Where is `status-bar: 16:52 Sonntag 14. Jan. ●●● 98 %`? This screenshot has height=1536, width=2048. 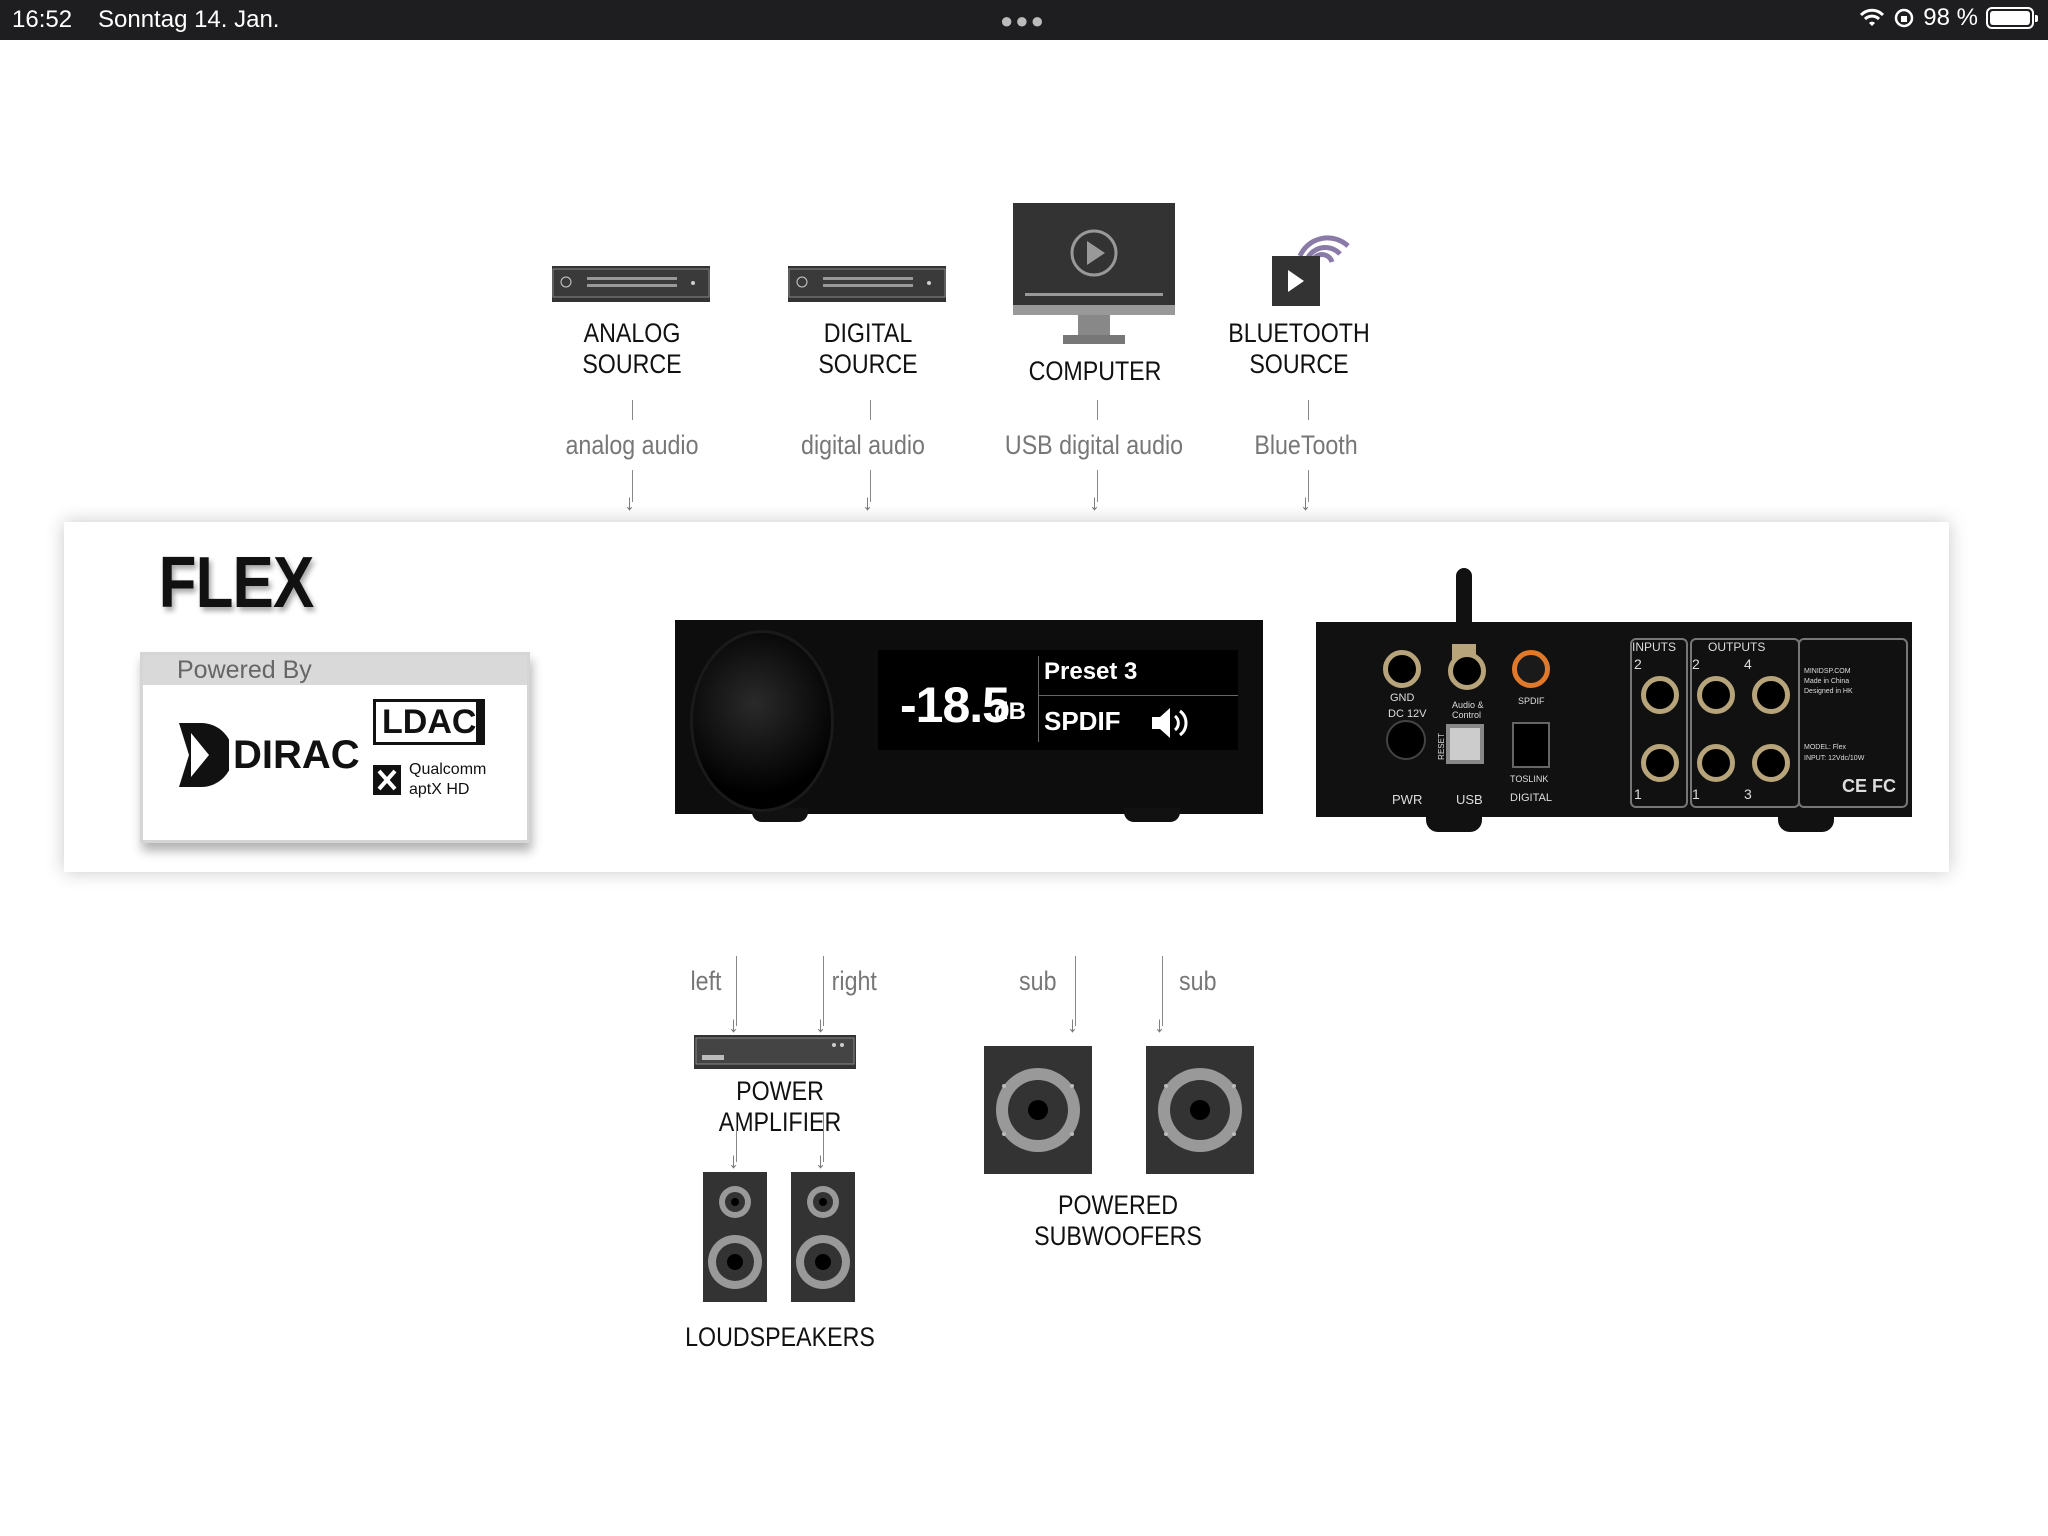
status-bar: 16:52 Sonntag 14. Jan. ●●● 98 % is located at coordinates (1024, 20).